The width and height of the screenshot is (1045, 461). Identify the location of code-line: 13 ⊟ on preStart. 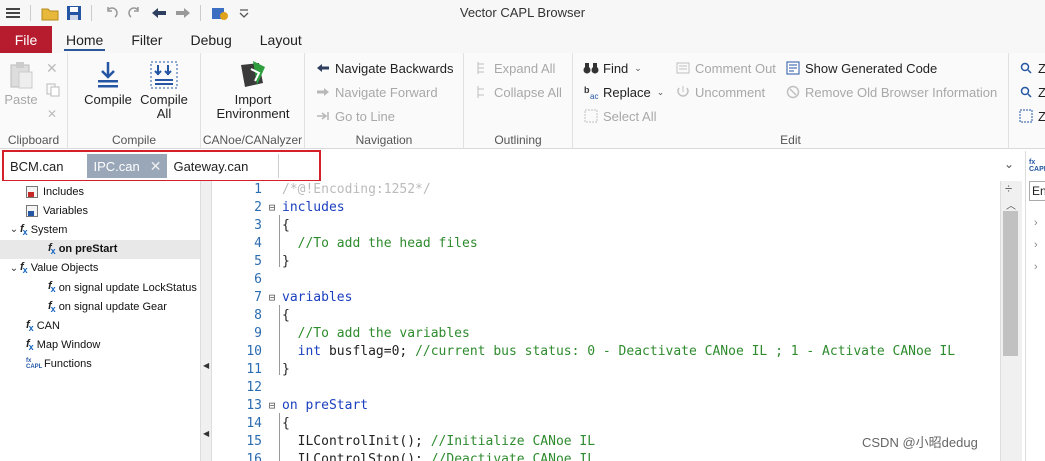
(606, 405).